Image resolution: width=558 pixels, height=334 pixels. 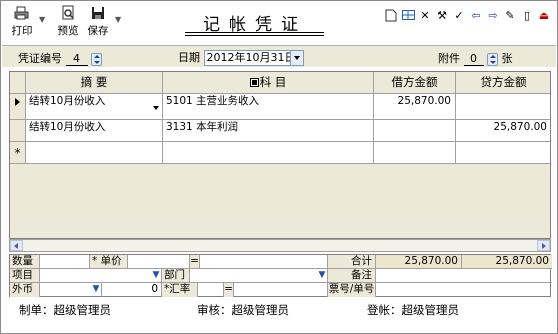 I want to click on voucher-no-input: 4, so click(x=76, y=59).